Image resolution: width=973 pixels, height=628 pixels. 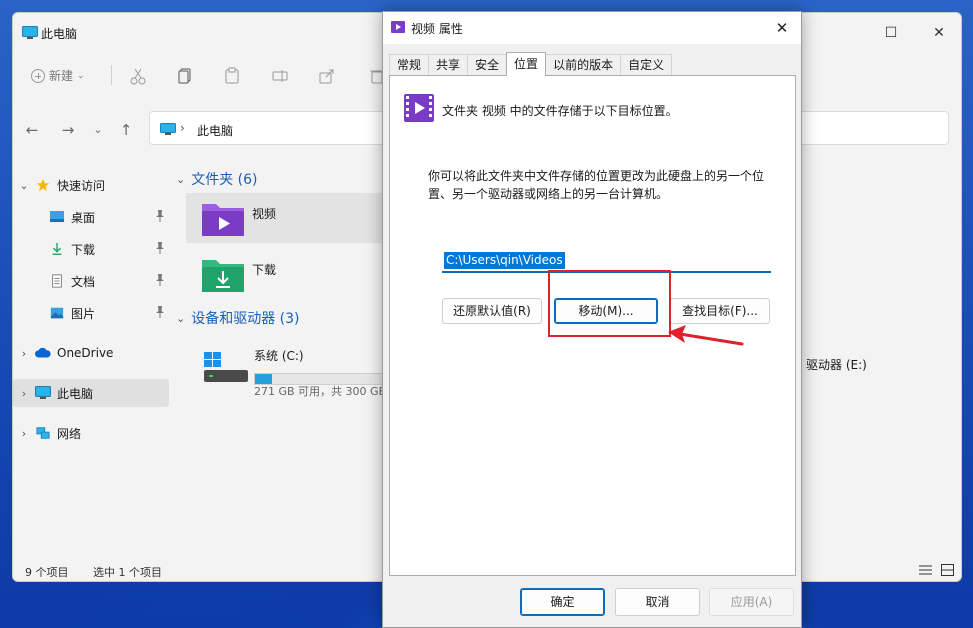 I want to click on new-button: 新建 ⌄, so click(x=58, y=75).